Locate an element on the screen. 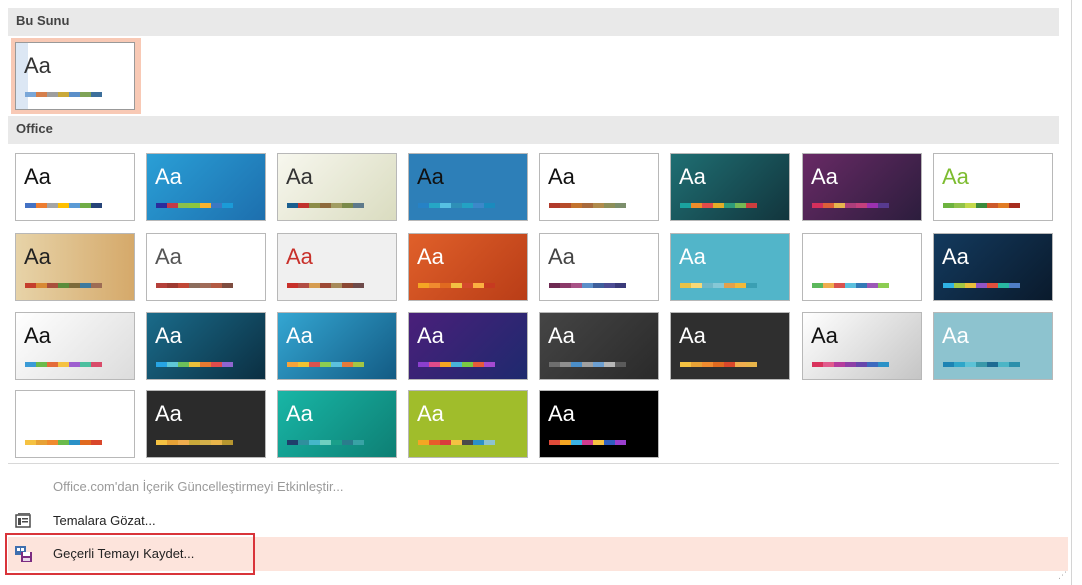  theme-thumbnail-droplet-theme: Aa is located at coordinates (206, 346).